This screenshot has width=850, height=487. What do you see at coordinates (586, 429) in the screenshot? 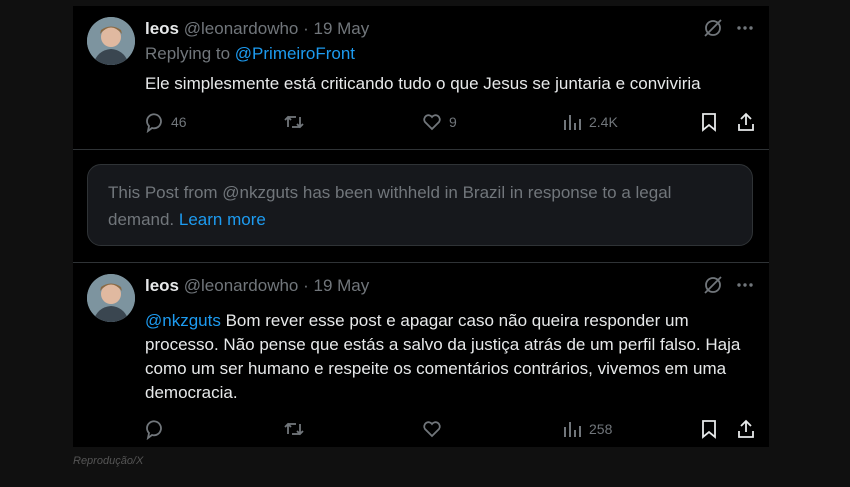
I see `views-button: 258` at bounding box center [586, 429].